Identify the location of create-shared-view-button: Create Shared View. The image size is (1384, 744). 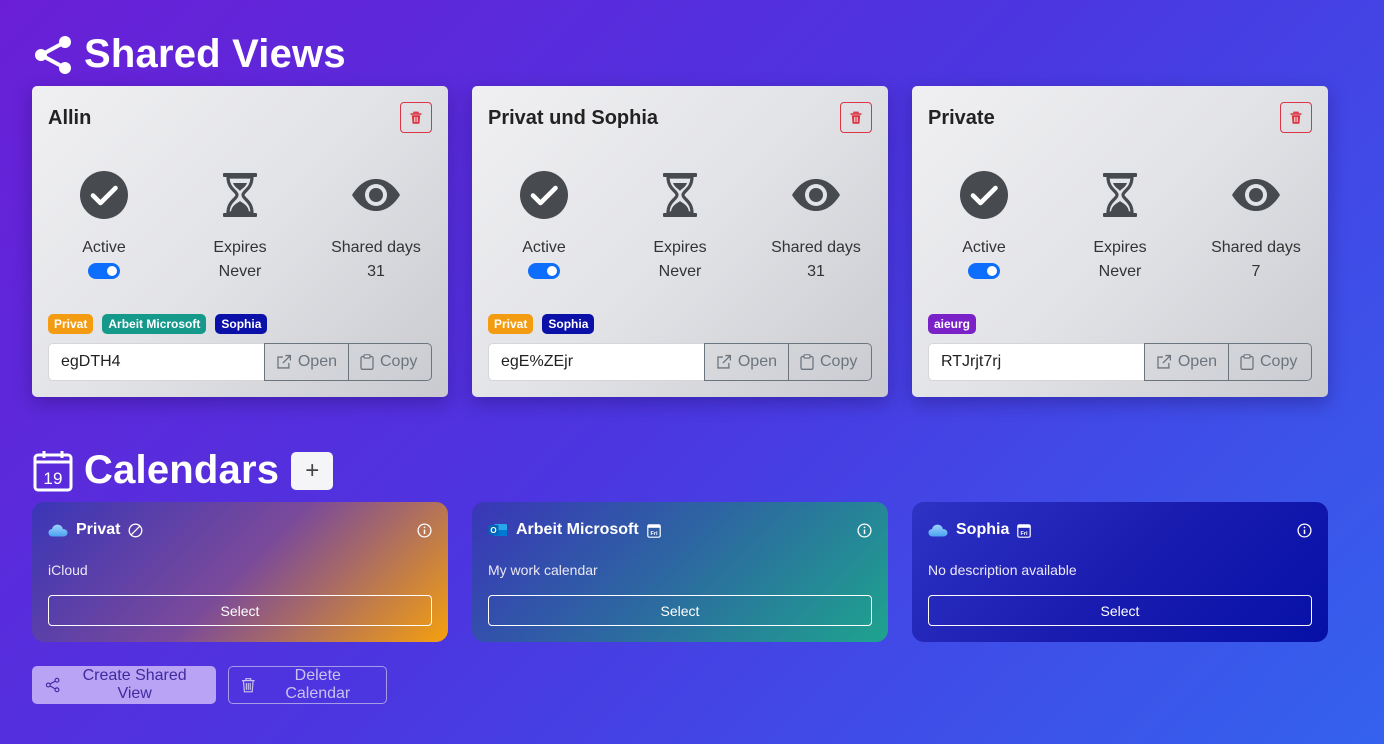
(124, 685).